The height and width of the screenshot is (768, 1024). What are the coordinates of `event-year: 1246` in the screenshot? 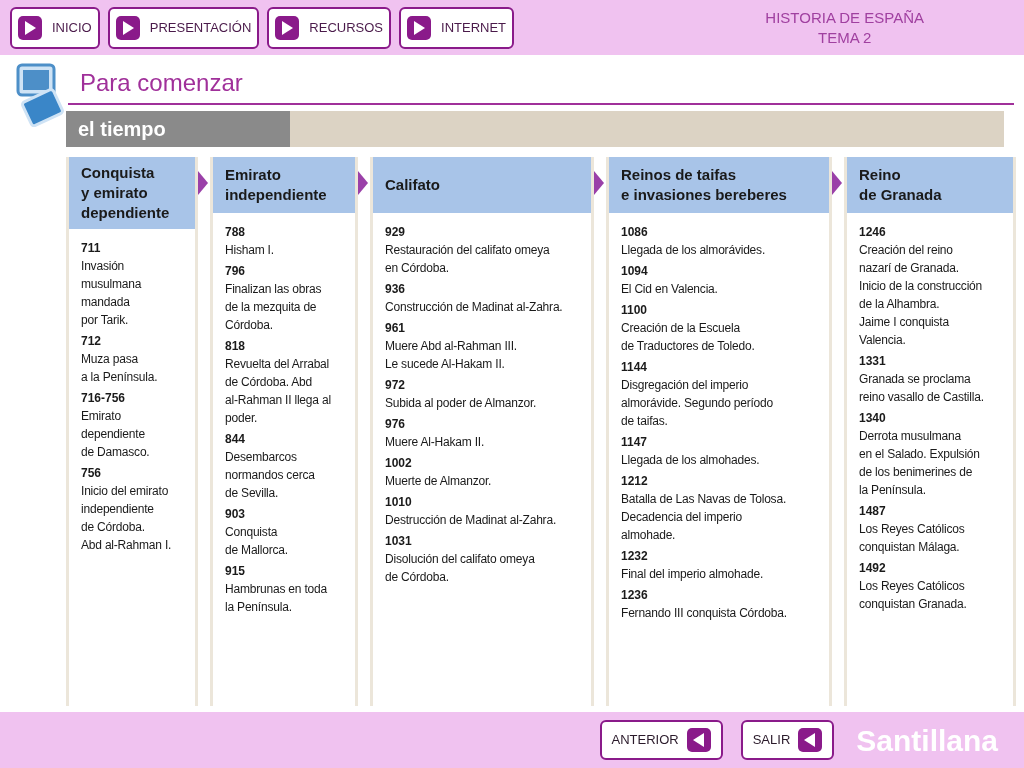 It's located at (873, 232).